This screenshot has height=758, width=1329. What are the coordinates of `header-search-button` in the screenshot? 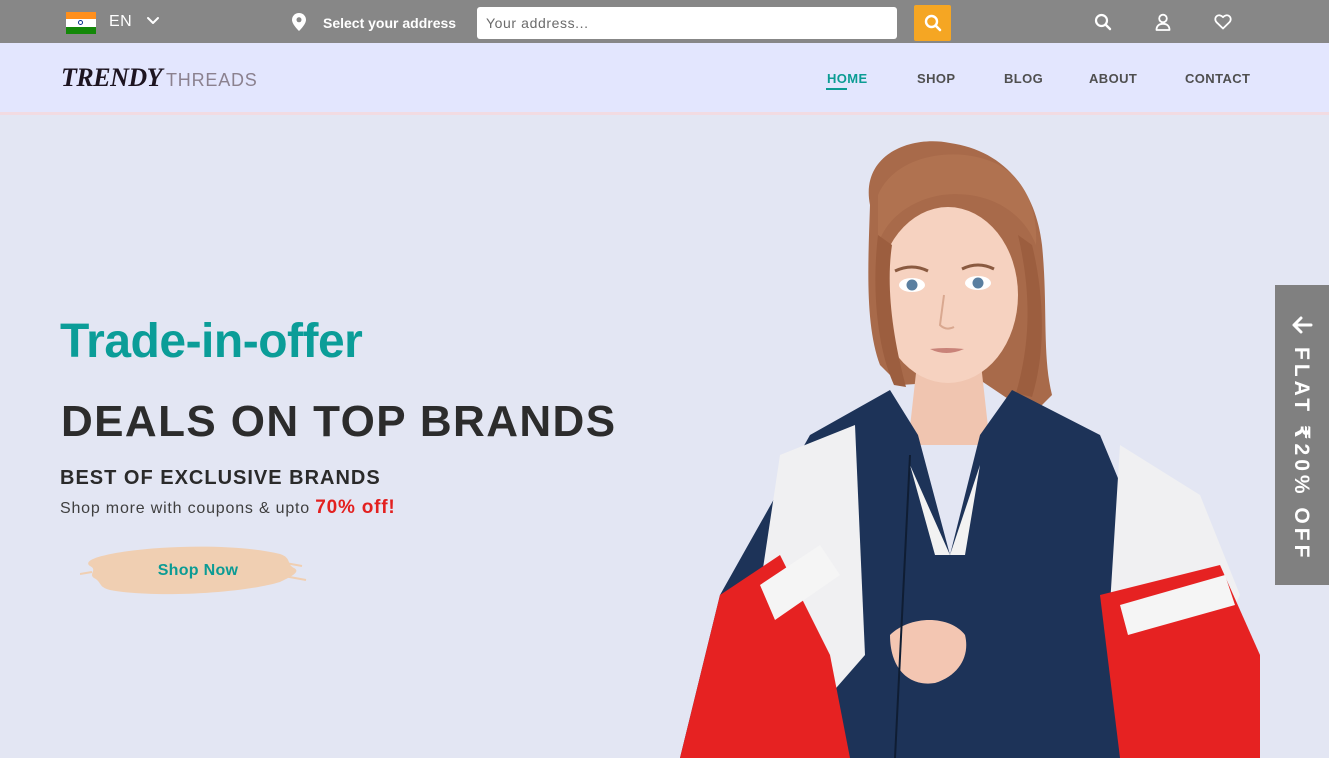 It's located at (1103, 22).